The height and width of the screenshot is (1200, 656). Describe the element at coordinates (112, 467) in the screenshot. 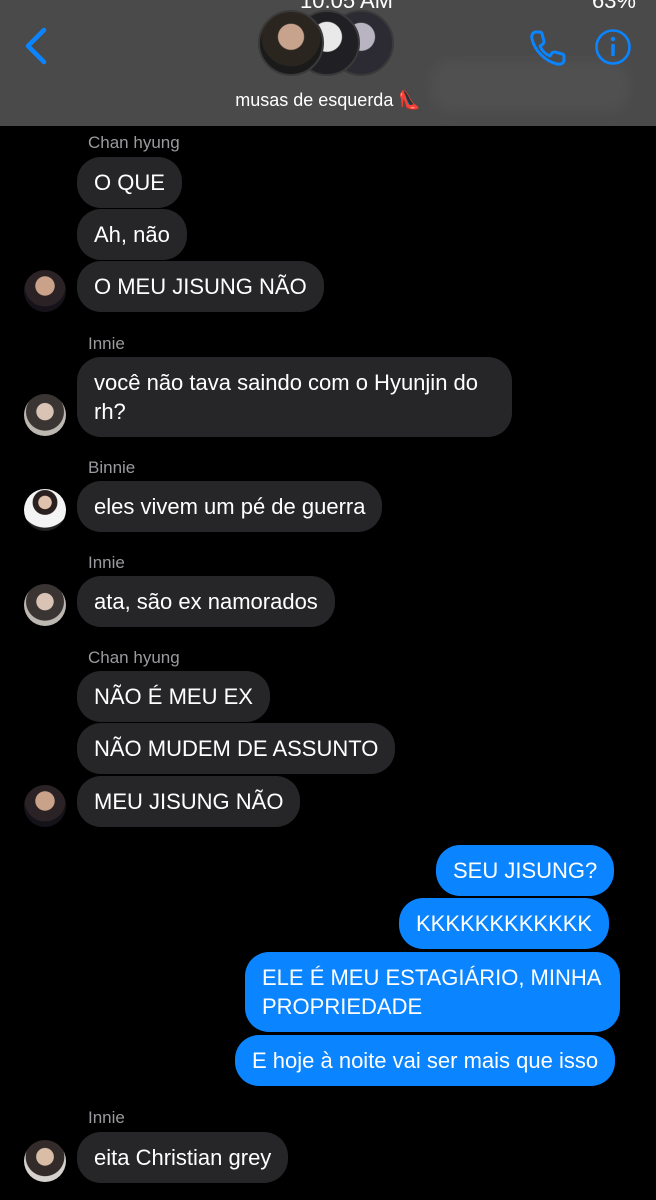

I see `sender-name: Binnie` at that location.